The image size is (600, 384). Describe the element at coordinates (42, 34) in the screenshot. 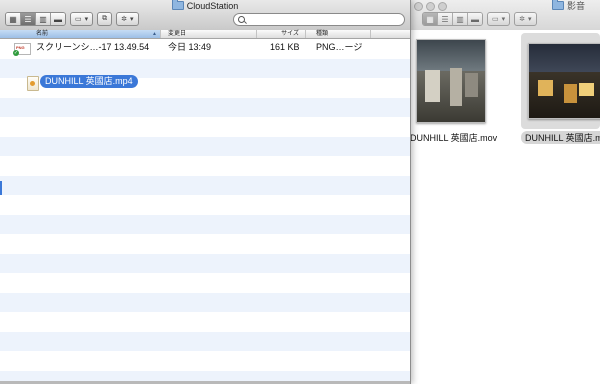

I see `column-name-label: 名前` at that location.